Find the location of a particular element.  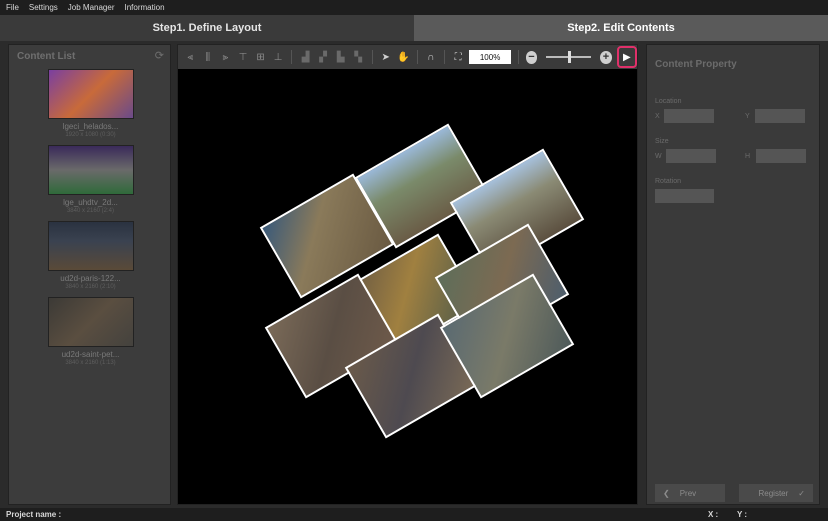

content-item-dimensions: 3840 x 2160 (1:13) is located at coordinates (90, 363).